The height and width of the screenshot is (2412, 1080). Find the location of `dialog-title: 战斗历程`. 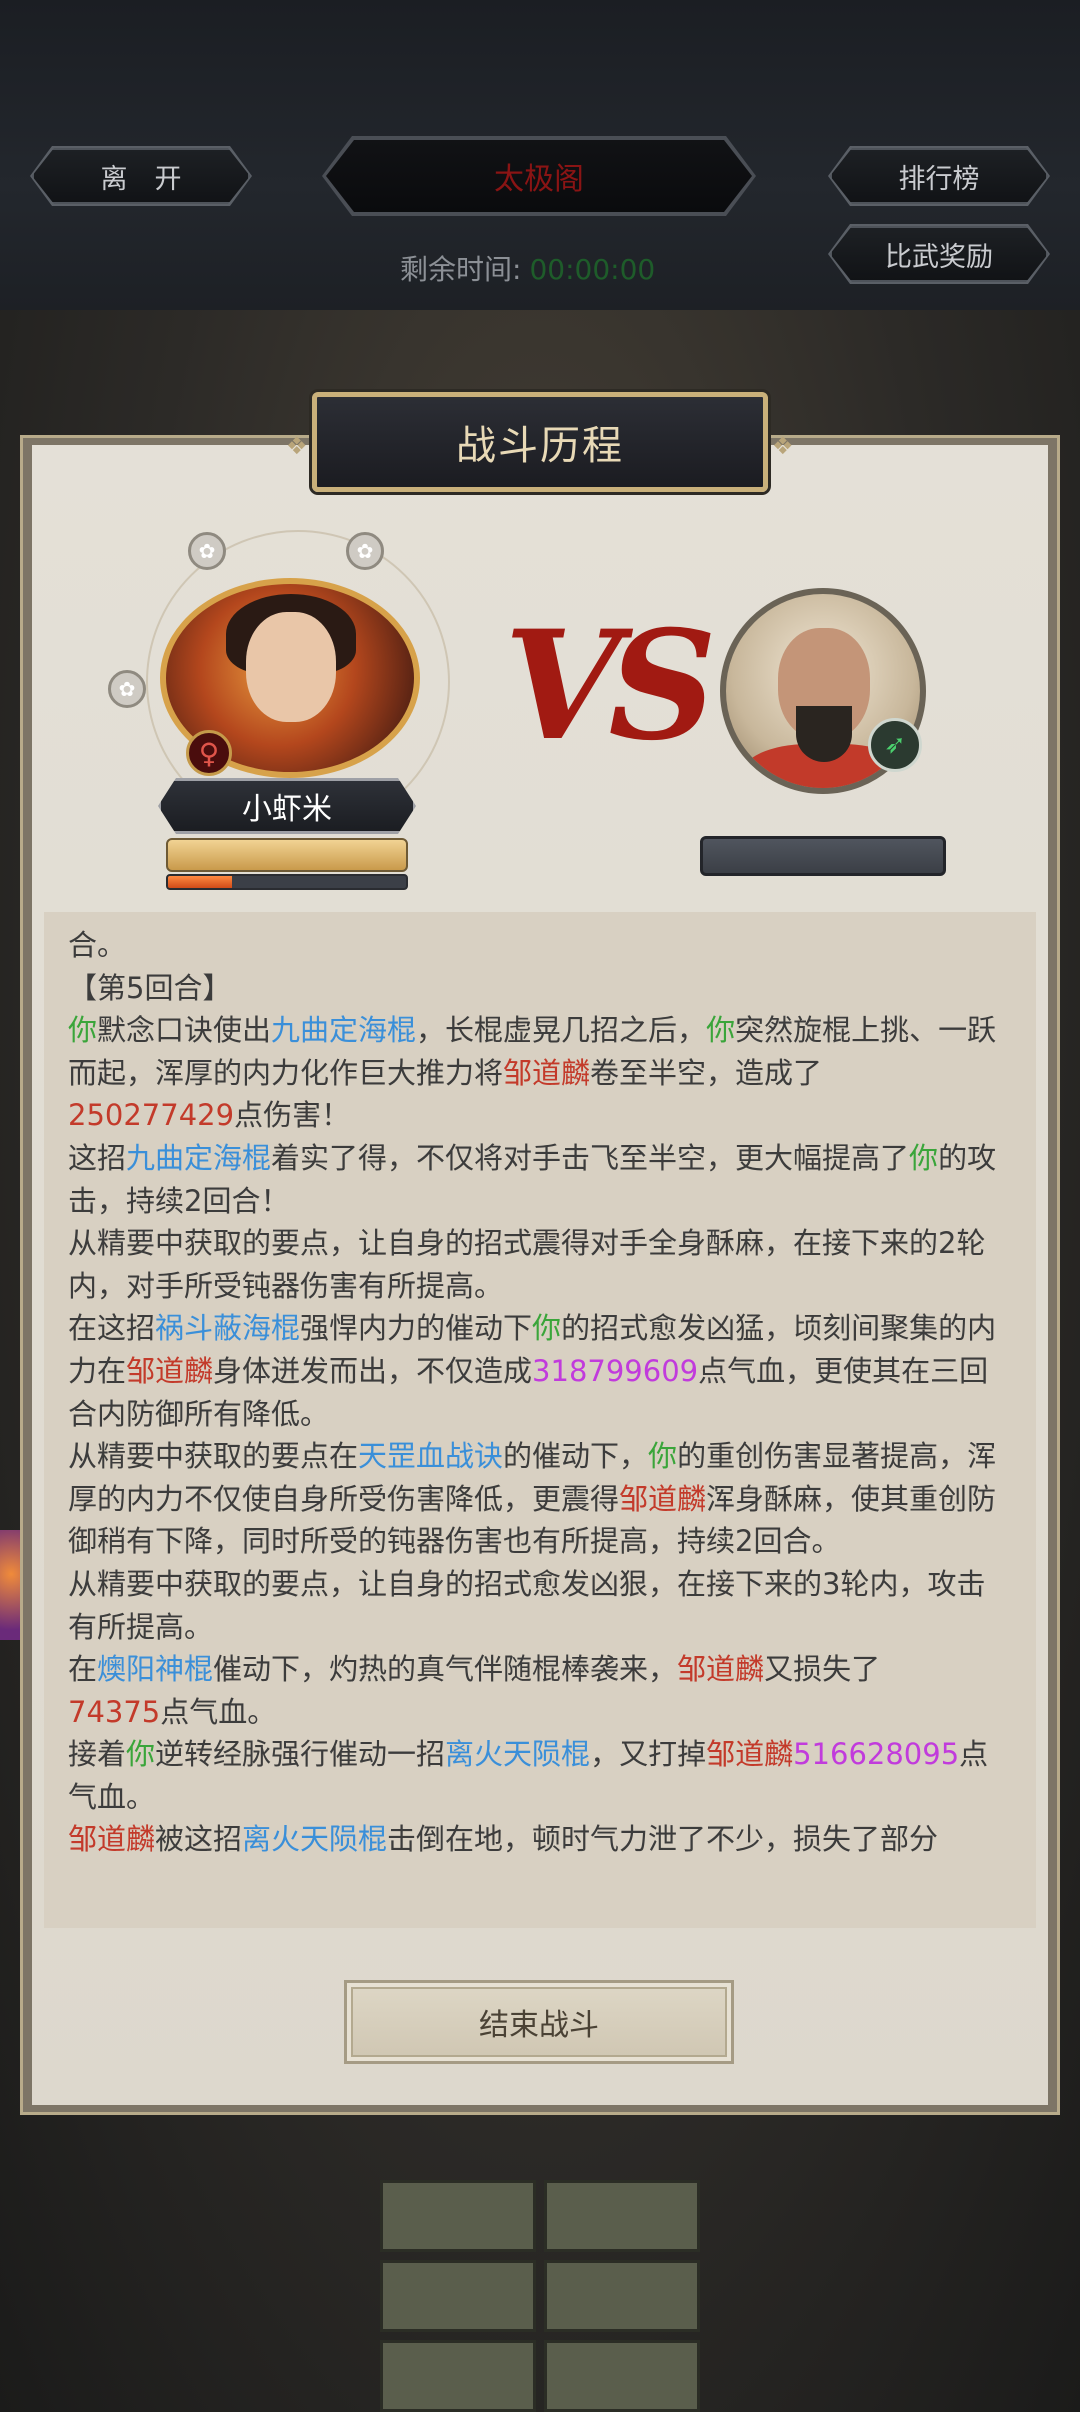

dialog-title: 战斗历程 is located at coordinates (540, 442).